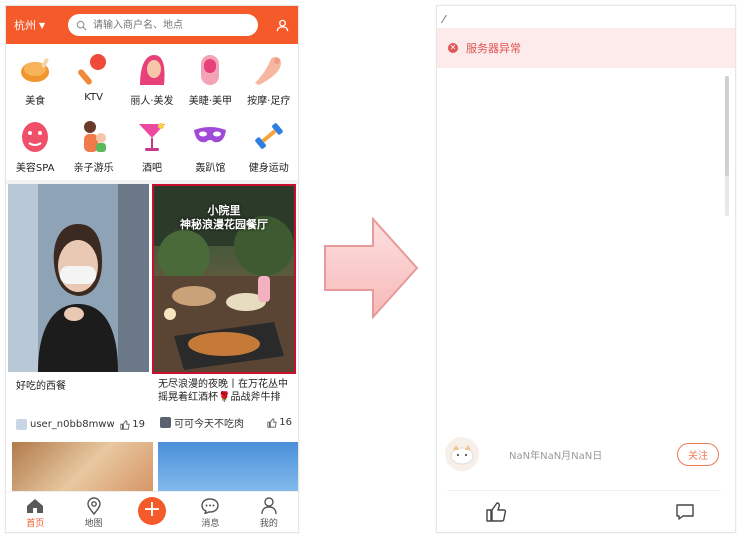 This screenshot has height=541, width=743. I want to click on tab-label: 消息, so click(210, 523).